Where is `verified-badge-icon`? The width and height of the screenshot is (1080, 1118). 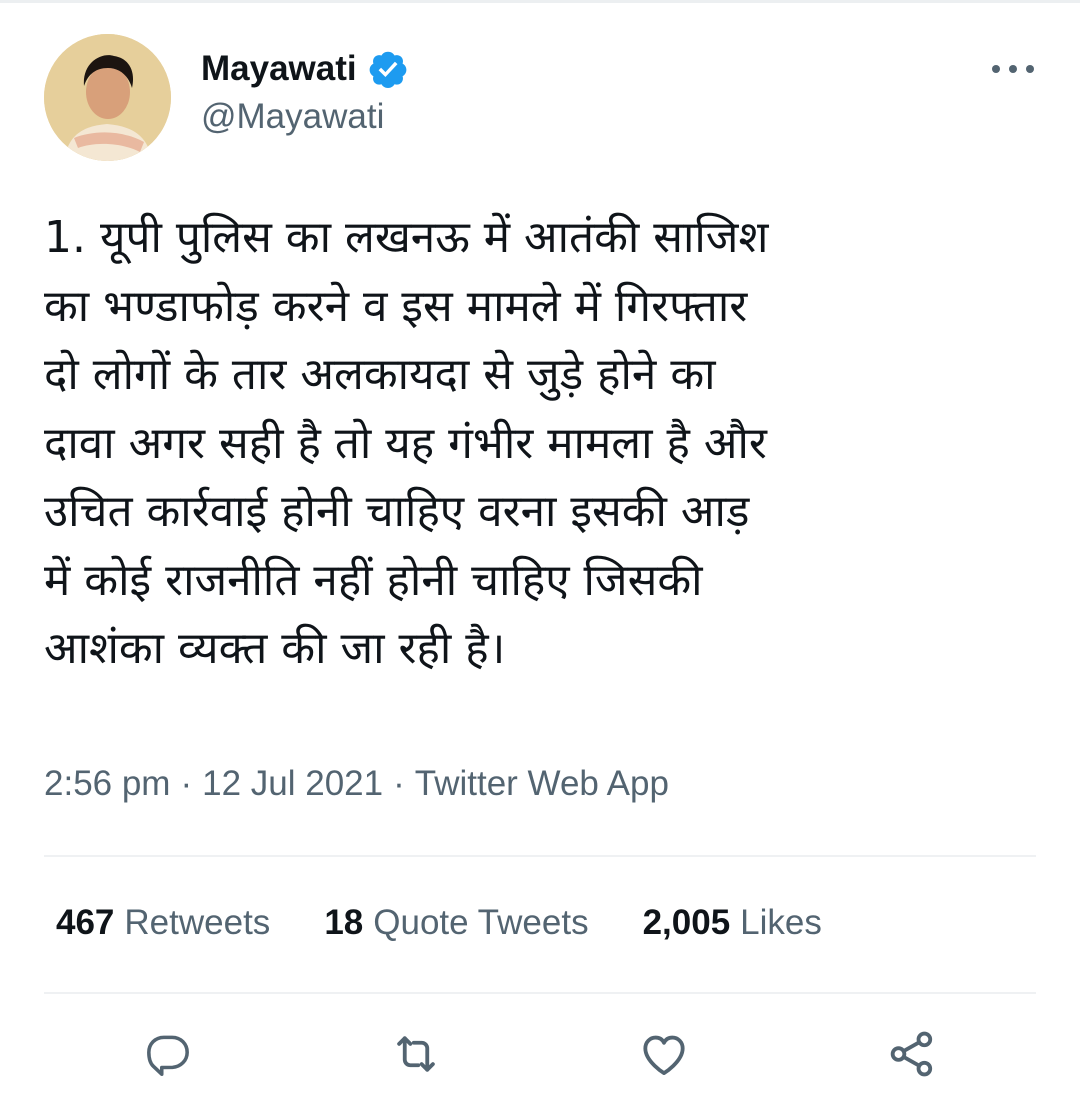 verified-badge-icon is located at coordinates (388, 69).